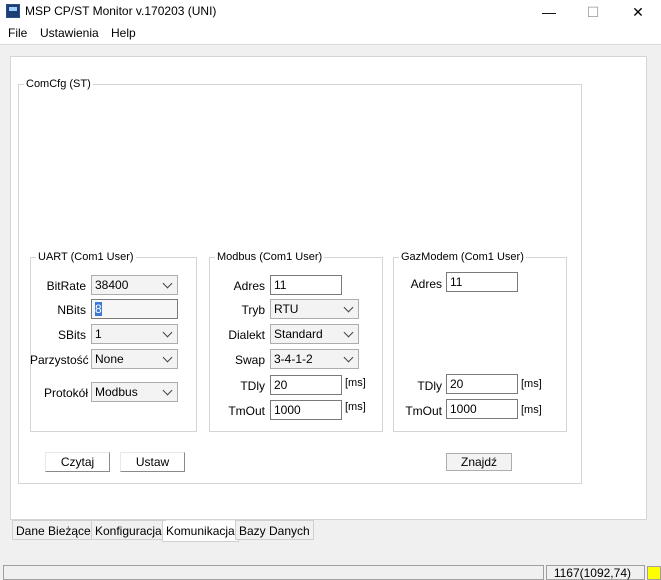 The image size is (661, 580). What do you see at coordinates (134, 285) in the screenshot?
I see `bitrate-combo: 38400` at bounding box center [134, 285].